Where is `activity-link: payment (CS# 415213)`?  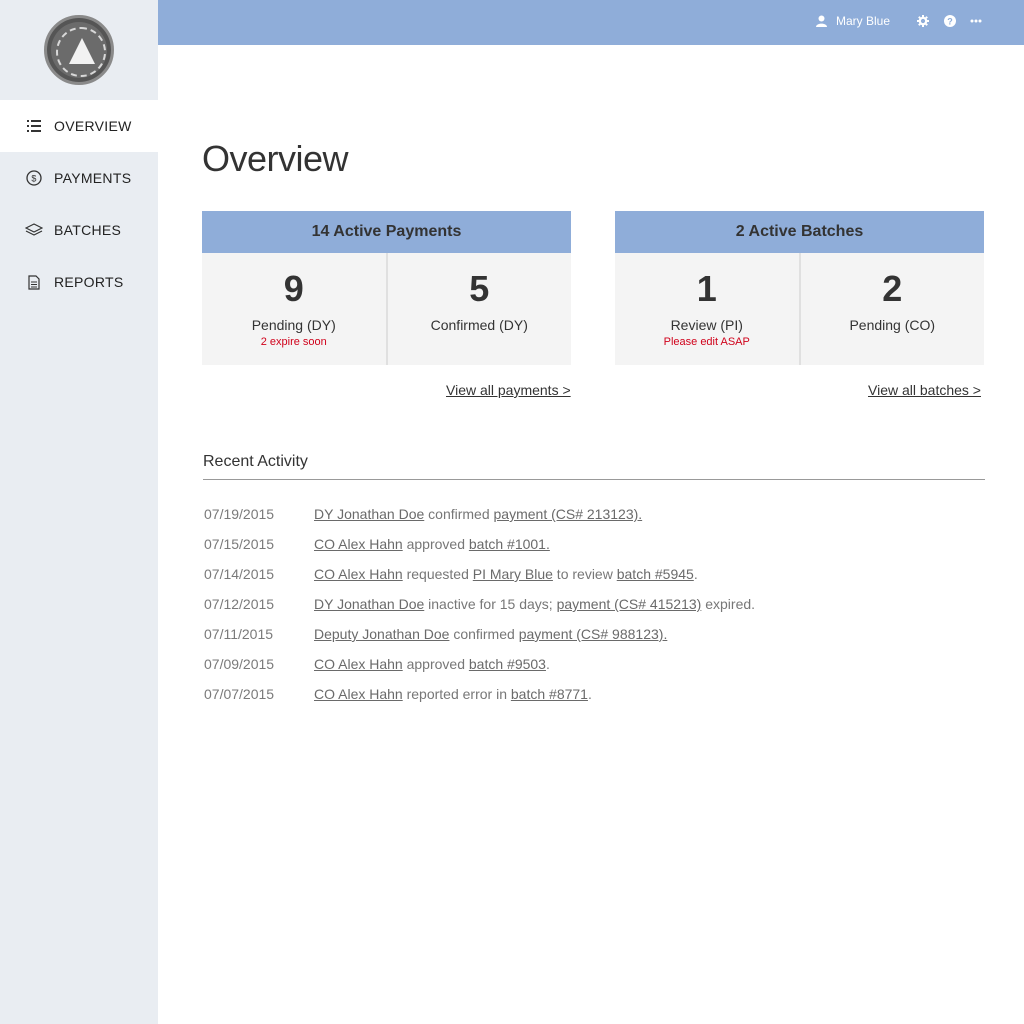
activity-link: payment (CS# 415213) is located at coordinates (629, 604).